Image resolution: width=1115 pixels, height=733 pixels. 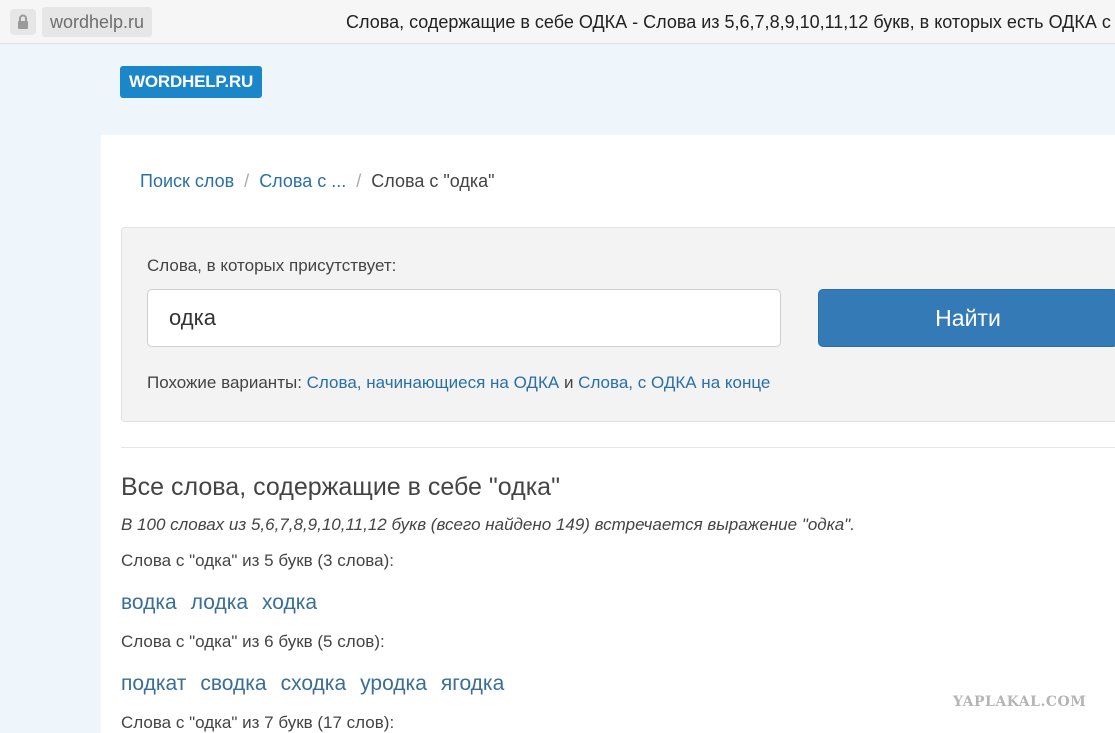 I want to click on breadcrumb-item-word-search: Поиск слов, so click(x=187, y=181).